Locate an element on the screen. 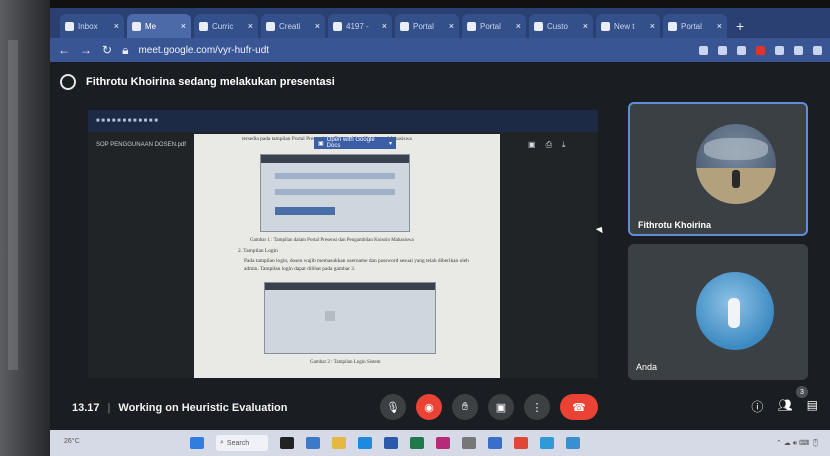  present-screen-icon: ▣ is located at coordinates (501, 407).